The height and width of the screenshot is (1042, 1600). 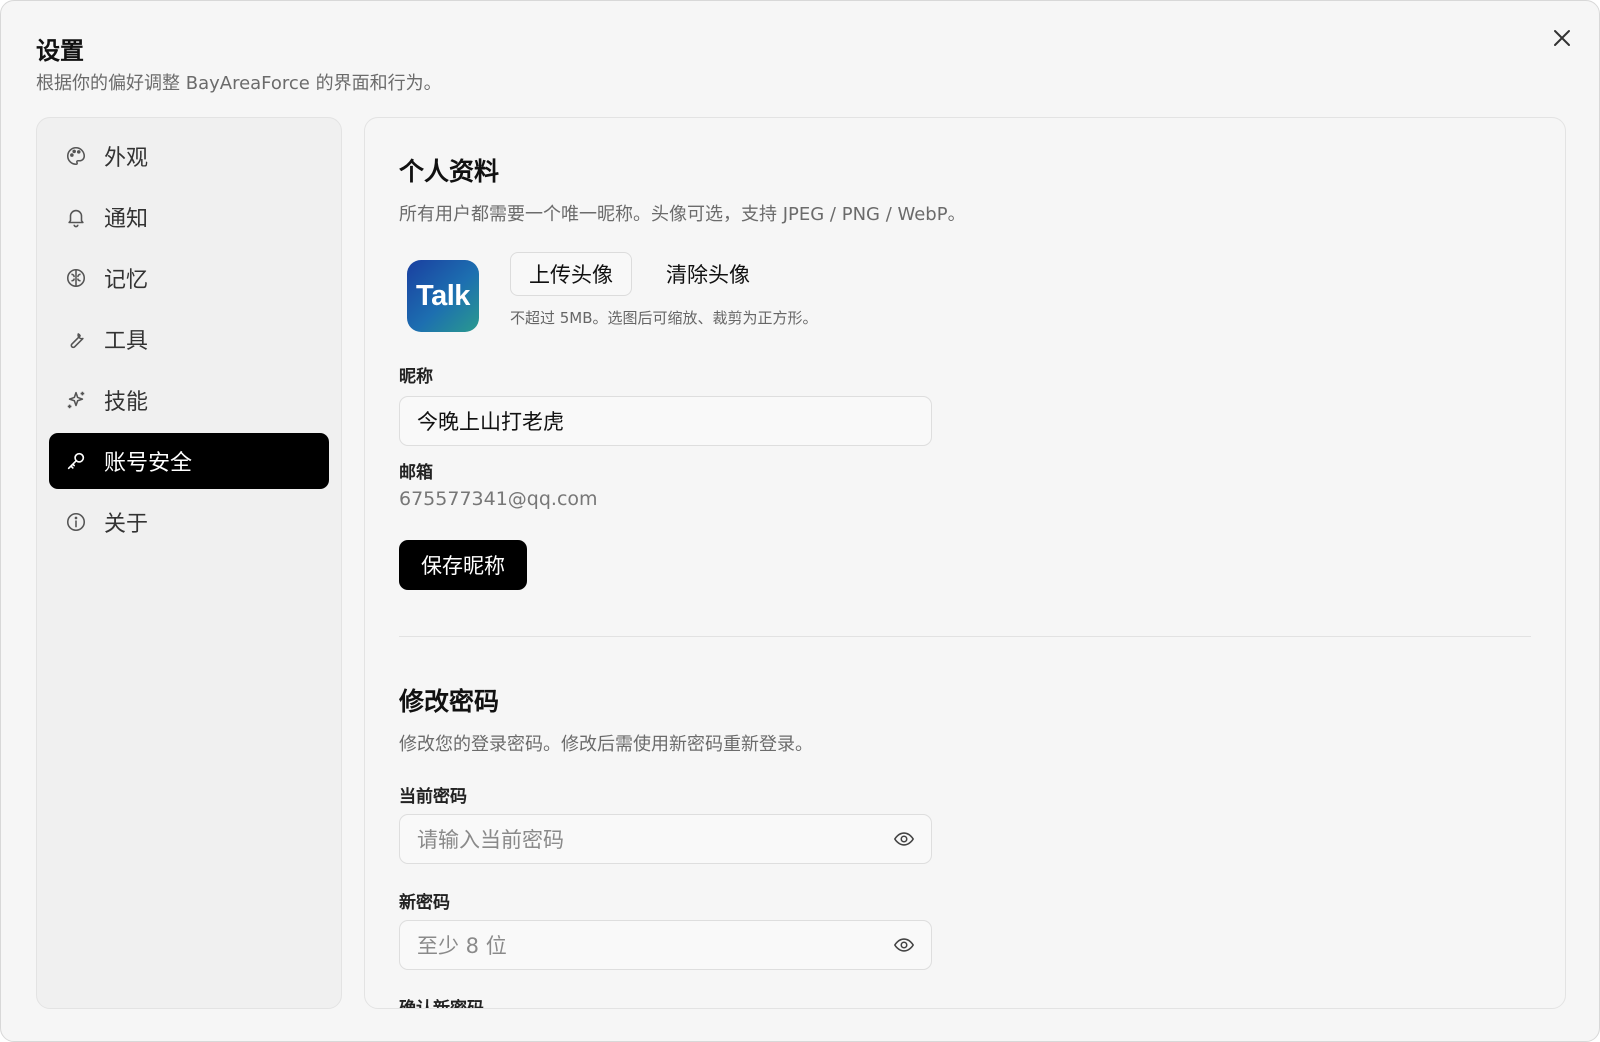 I want to click on brain-icon, so click(x=76, y=278).